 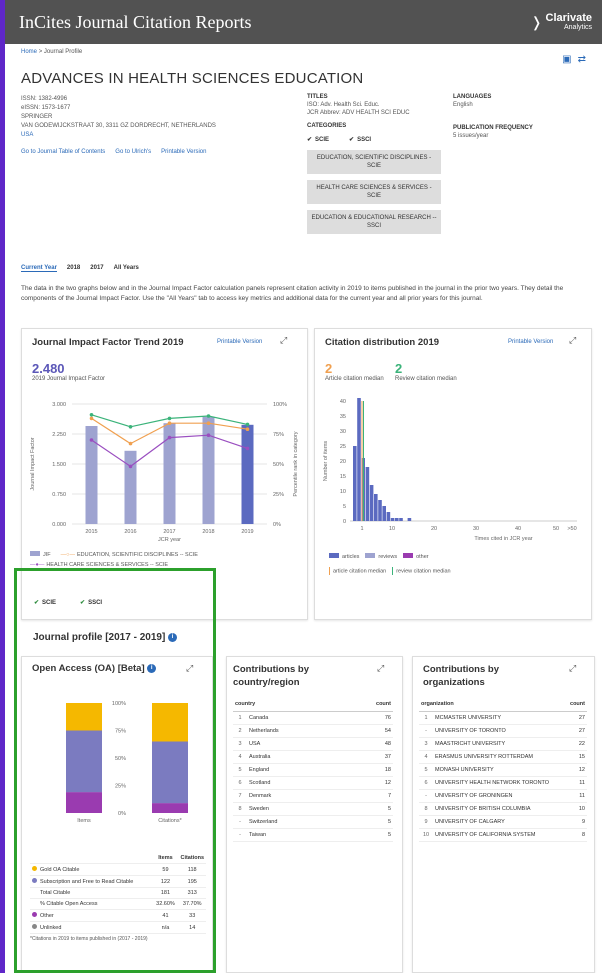 I want to click on table-cell: Netherlands, so click(x=294, y=731).